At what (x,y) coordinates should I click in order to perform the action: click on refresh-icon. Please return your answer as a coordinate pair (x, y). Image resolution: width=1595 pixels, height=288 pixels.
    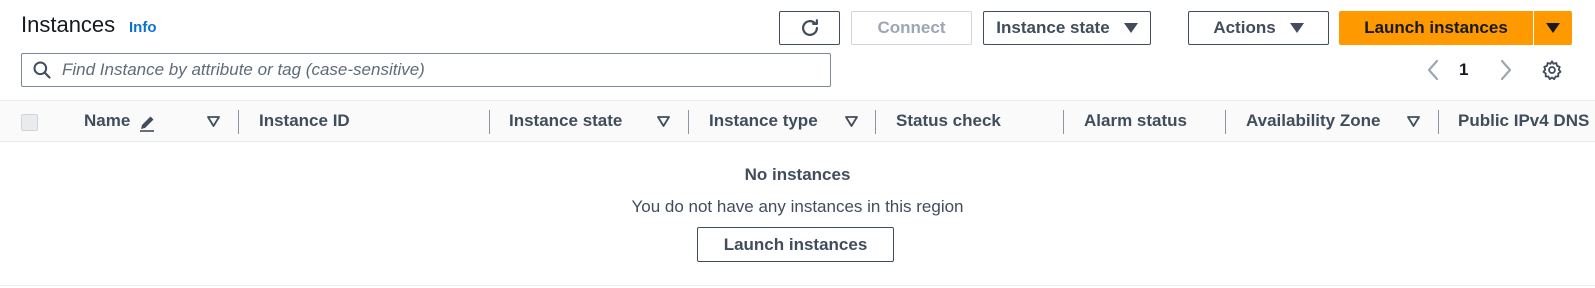
    Looking at the image, I should click on (809, 27).